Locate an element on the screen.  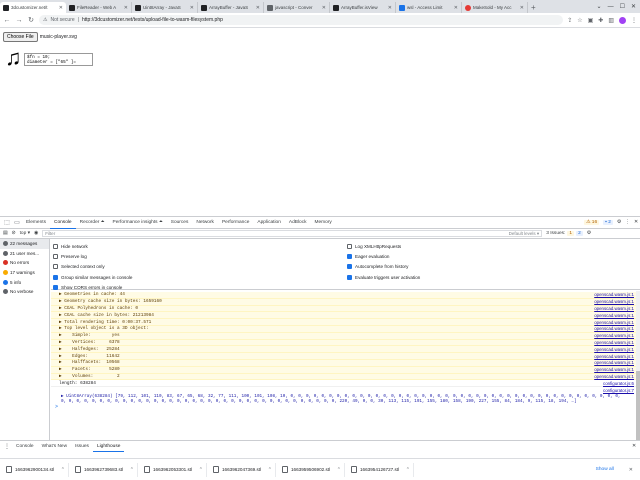
menu-icon: ⋮ is located at coordinates (634, 20).